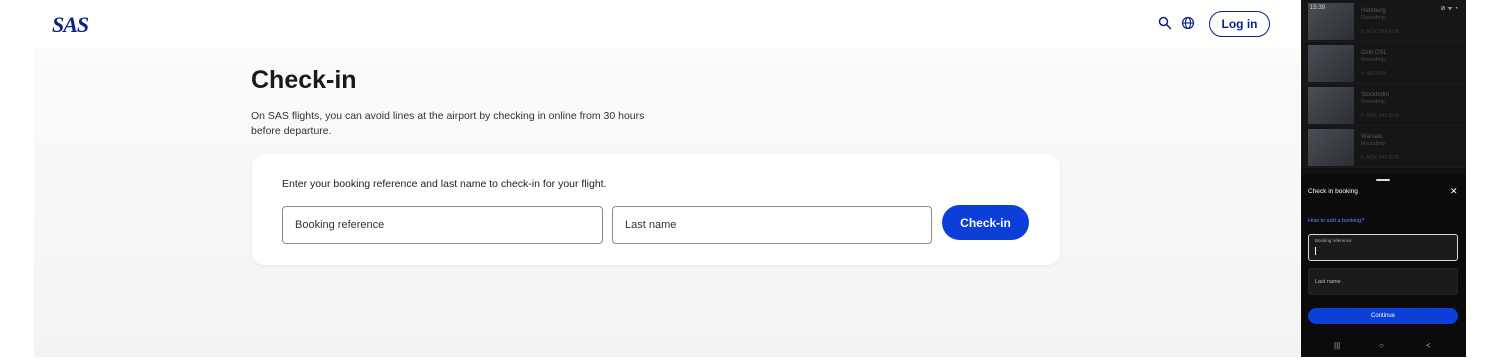 Image resolution: width=1500 pixels, height=360 pixels. Describe the element at coordinates (651, 225) in the screenshot. I see `last-name-placeholder: Last name` at that location.